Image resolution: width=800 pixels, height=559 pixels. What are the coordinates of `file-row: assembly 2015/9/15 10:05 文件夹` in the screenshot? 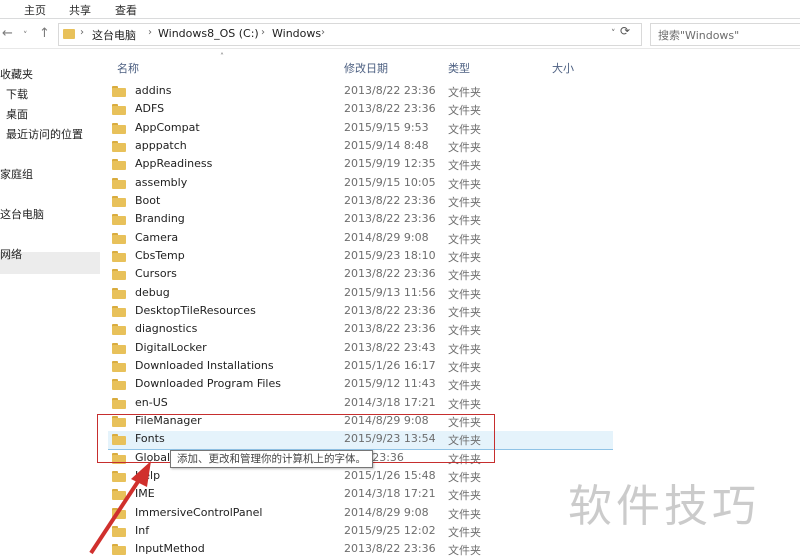 It's located at (408, 184).